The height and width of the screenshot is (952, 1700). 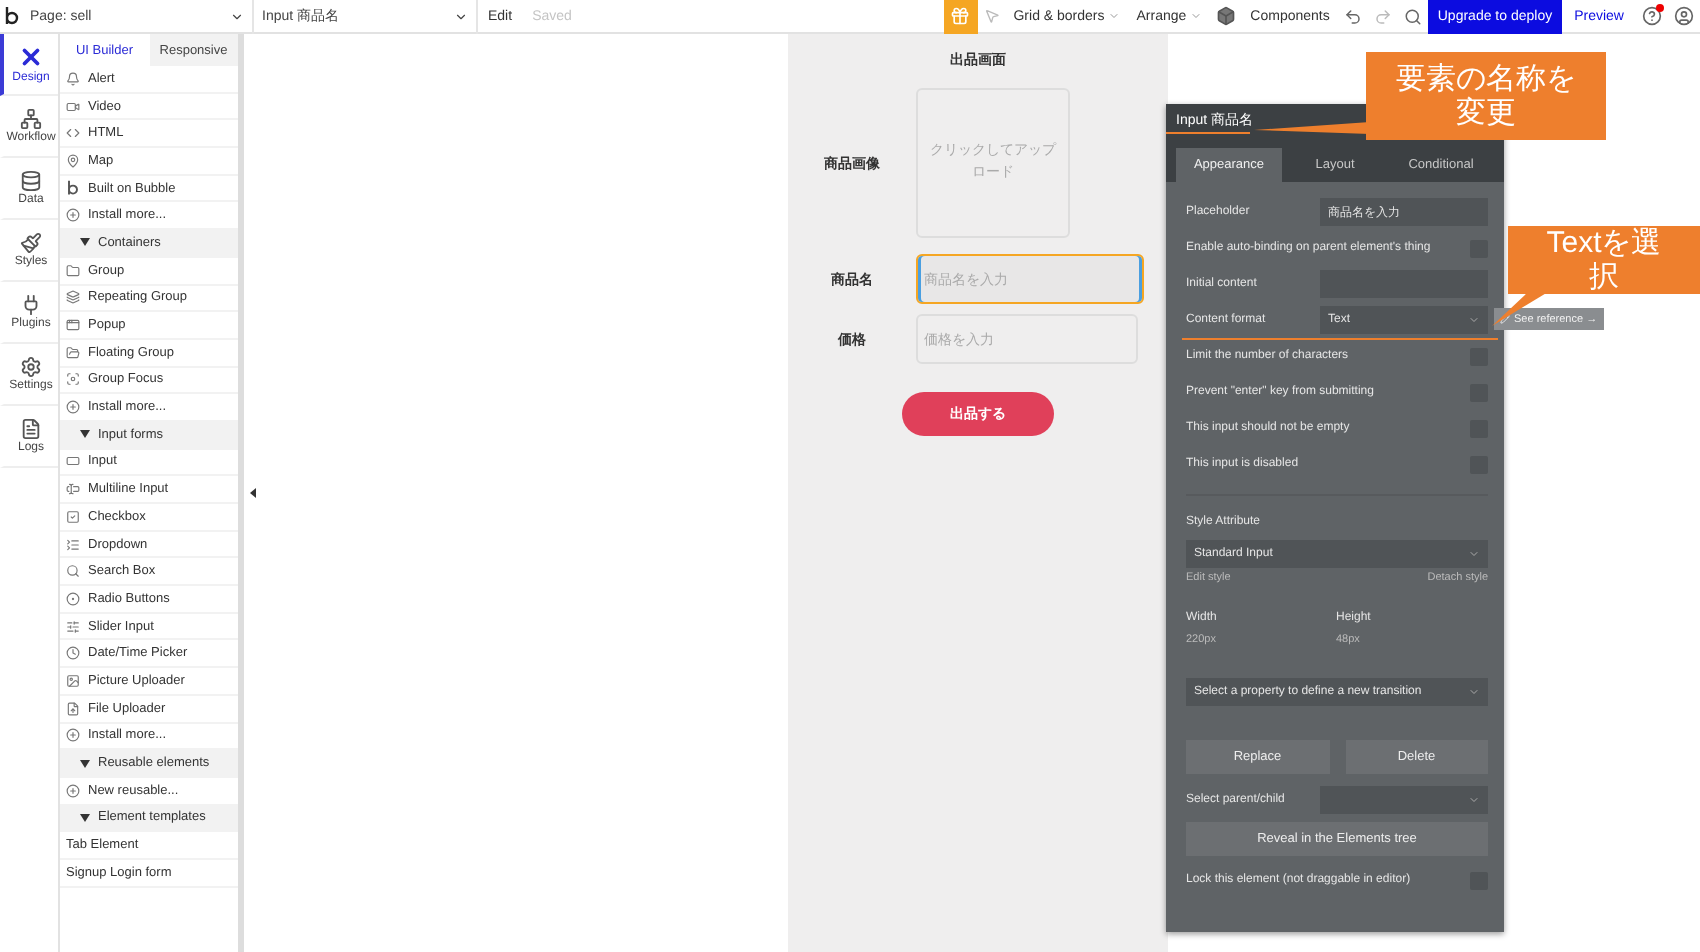 What do you see at coordinates (73, 297) in the screenshot?
I see `layers-icon` at bounding box center [73, 297].